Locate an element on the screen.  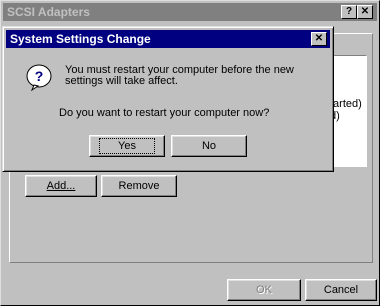
question-icon: ? is located at coordinates (39, 77).